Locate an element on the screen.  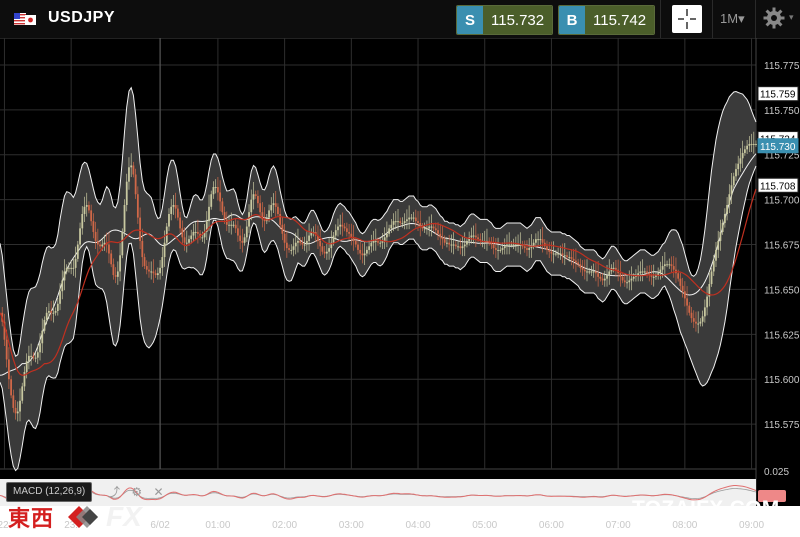
buy-button: B 115.742 is located at coordinates (607, 20).